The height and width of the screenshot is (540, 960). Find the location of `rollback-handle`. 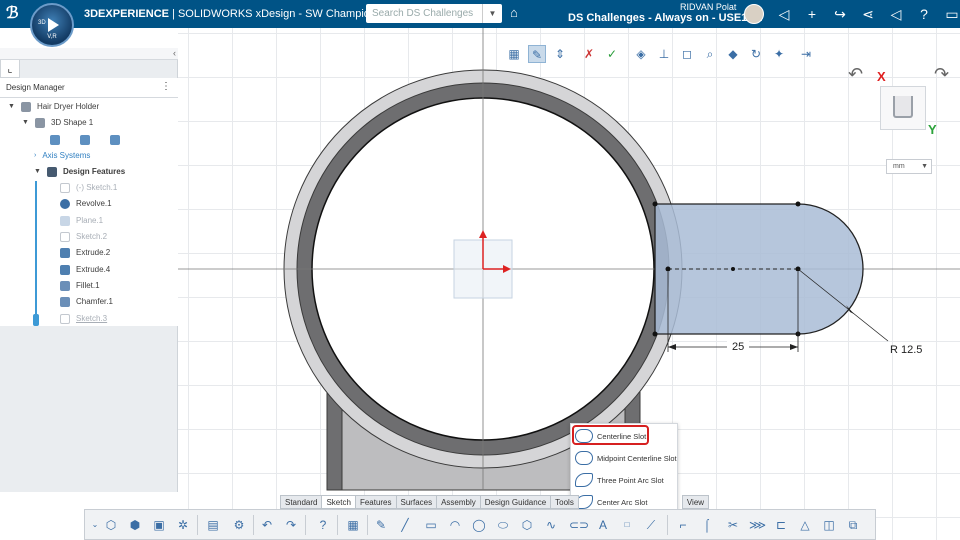

rollback-handle is located at coordinates (36, 320).